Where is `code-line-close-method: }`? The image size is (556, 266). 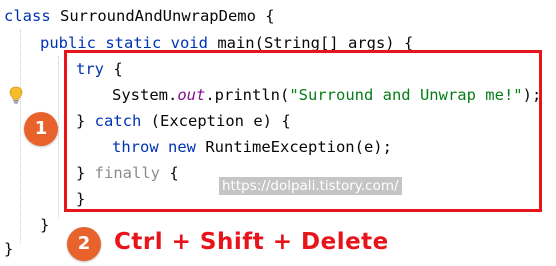 code-line-close-method: } is located at coordinates (44, 225).